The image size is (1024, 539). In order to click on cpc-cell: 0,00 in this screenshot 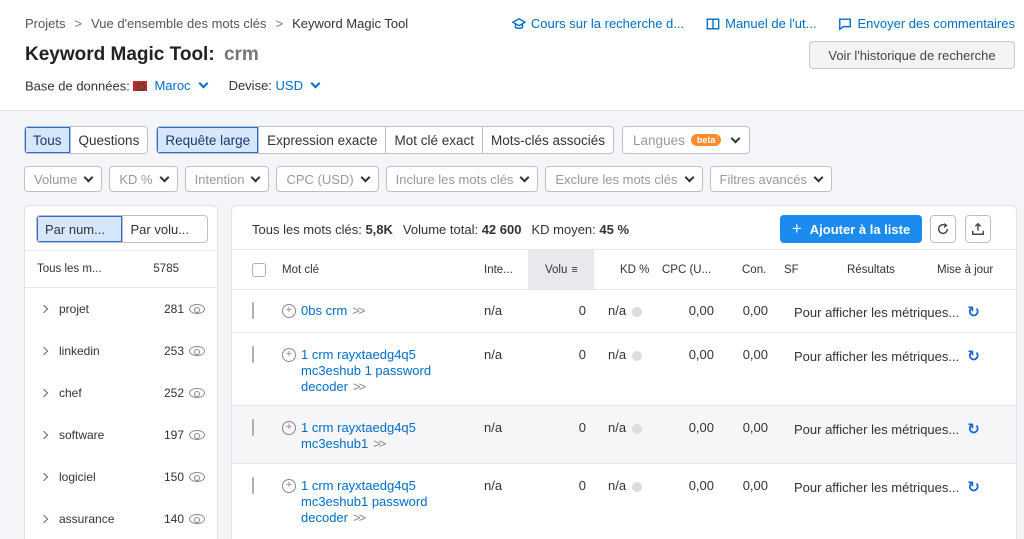, I will do `click(701, 354)`.